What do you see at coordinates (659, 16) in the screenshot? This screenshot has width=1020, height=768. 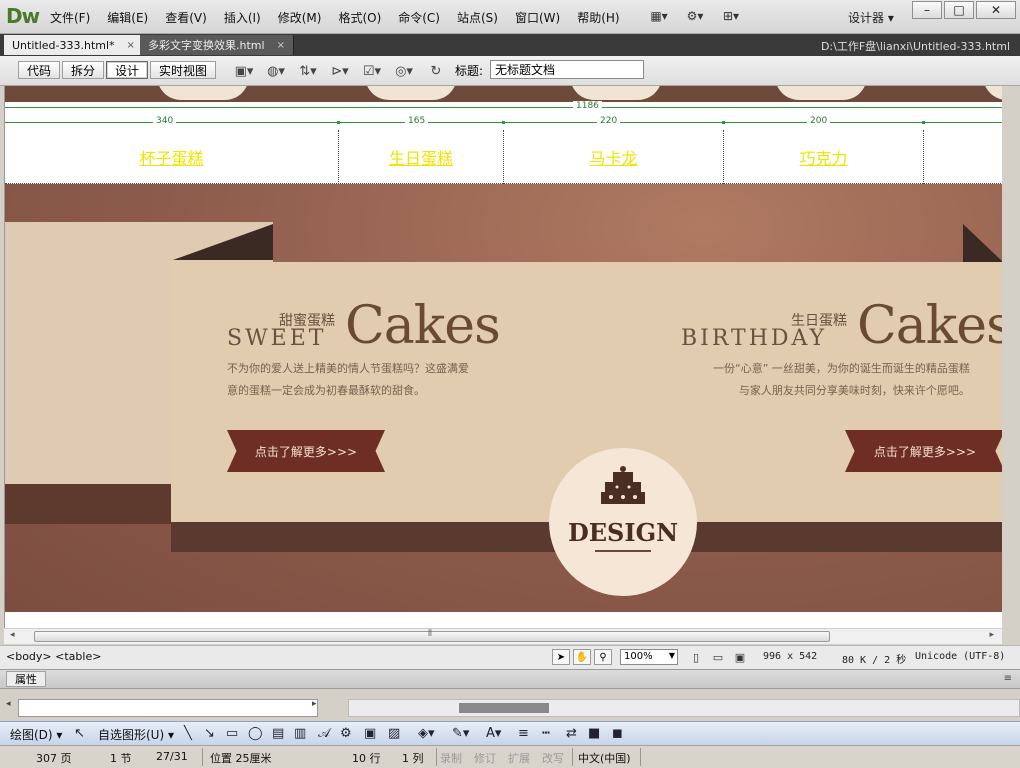 I see `layout-icon: ▦▾` at bounding box center [659, 16].